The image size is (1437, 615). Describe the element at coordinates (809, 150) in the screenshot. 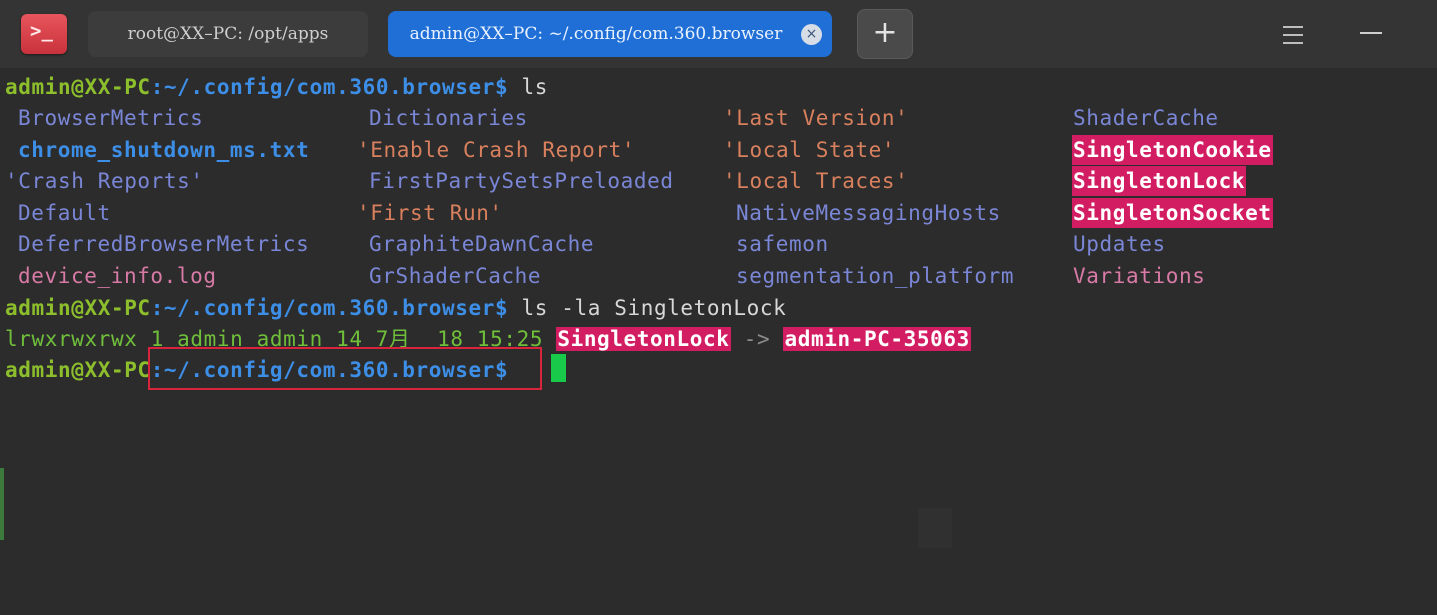

I see `list-item: 'Local State'` at that location.